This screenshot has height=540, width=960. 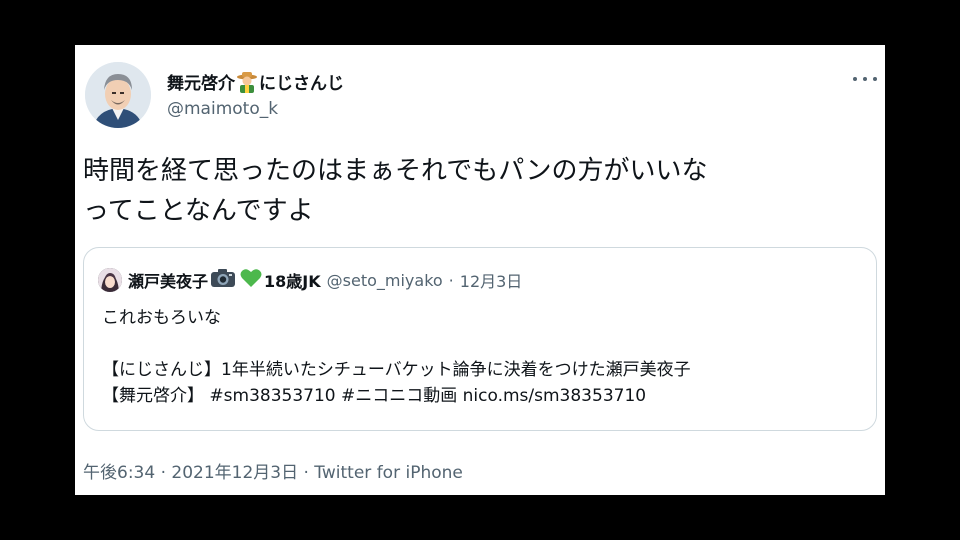 What do you see at coordinates (865, 79) in the screenshot?
I see `more-horizontal-icon` at bounding box center [865, 79].